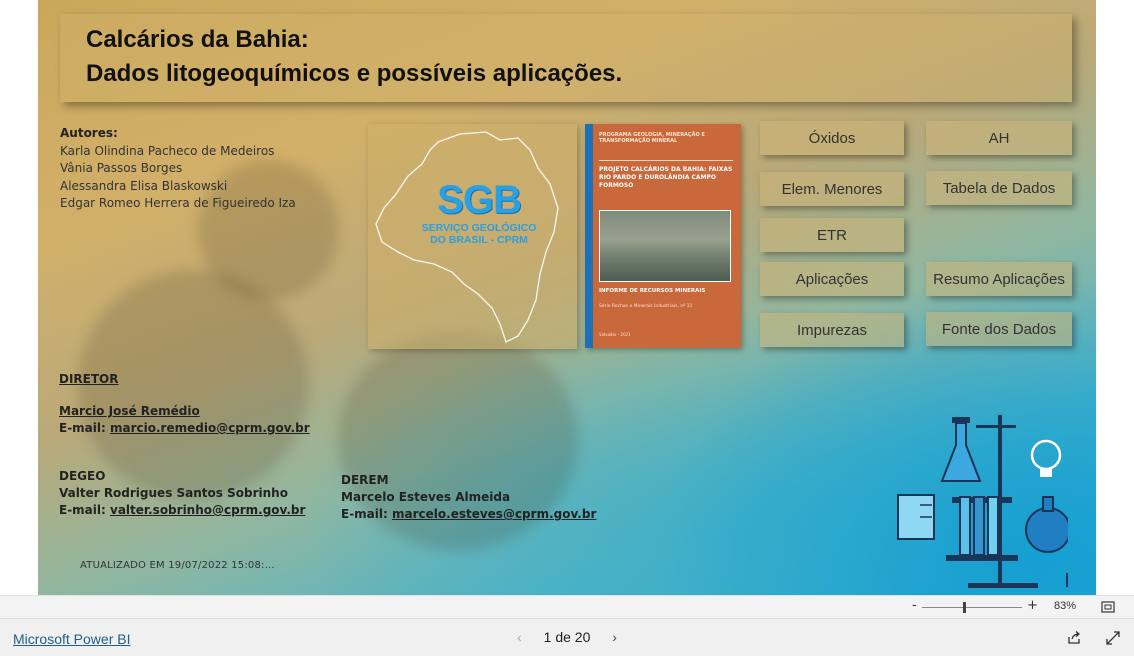 The width and height of the screenshot is (1134, 656). I want to click on derem-heading: DEREM, so click(365, 480).